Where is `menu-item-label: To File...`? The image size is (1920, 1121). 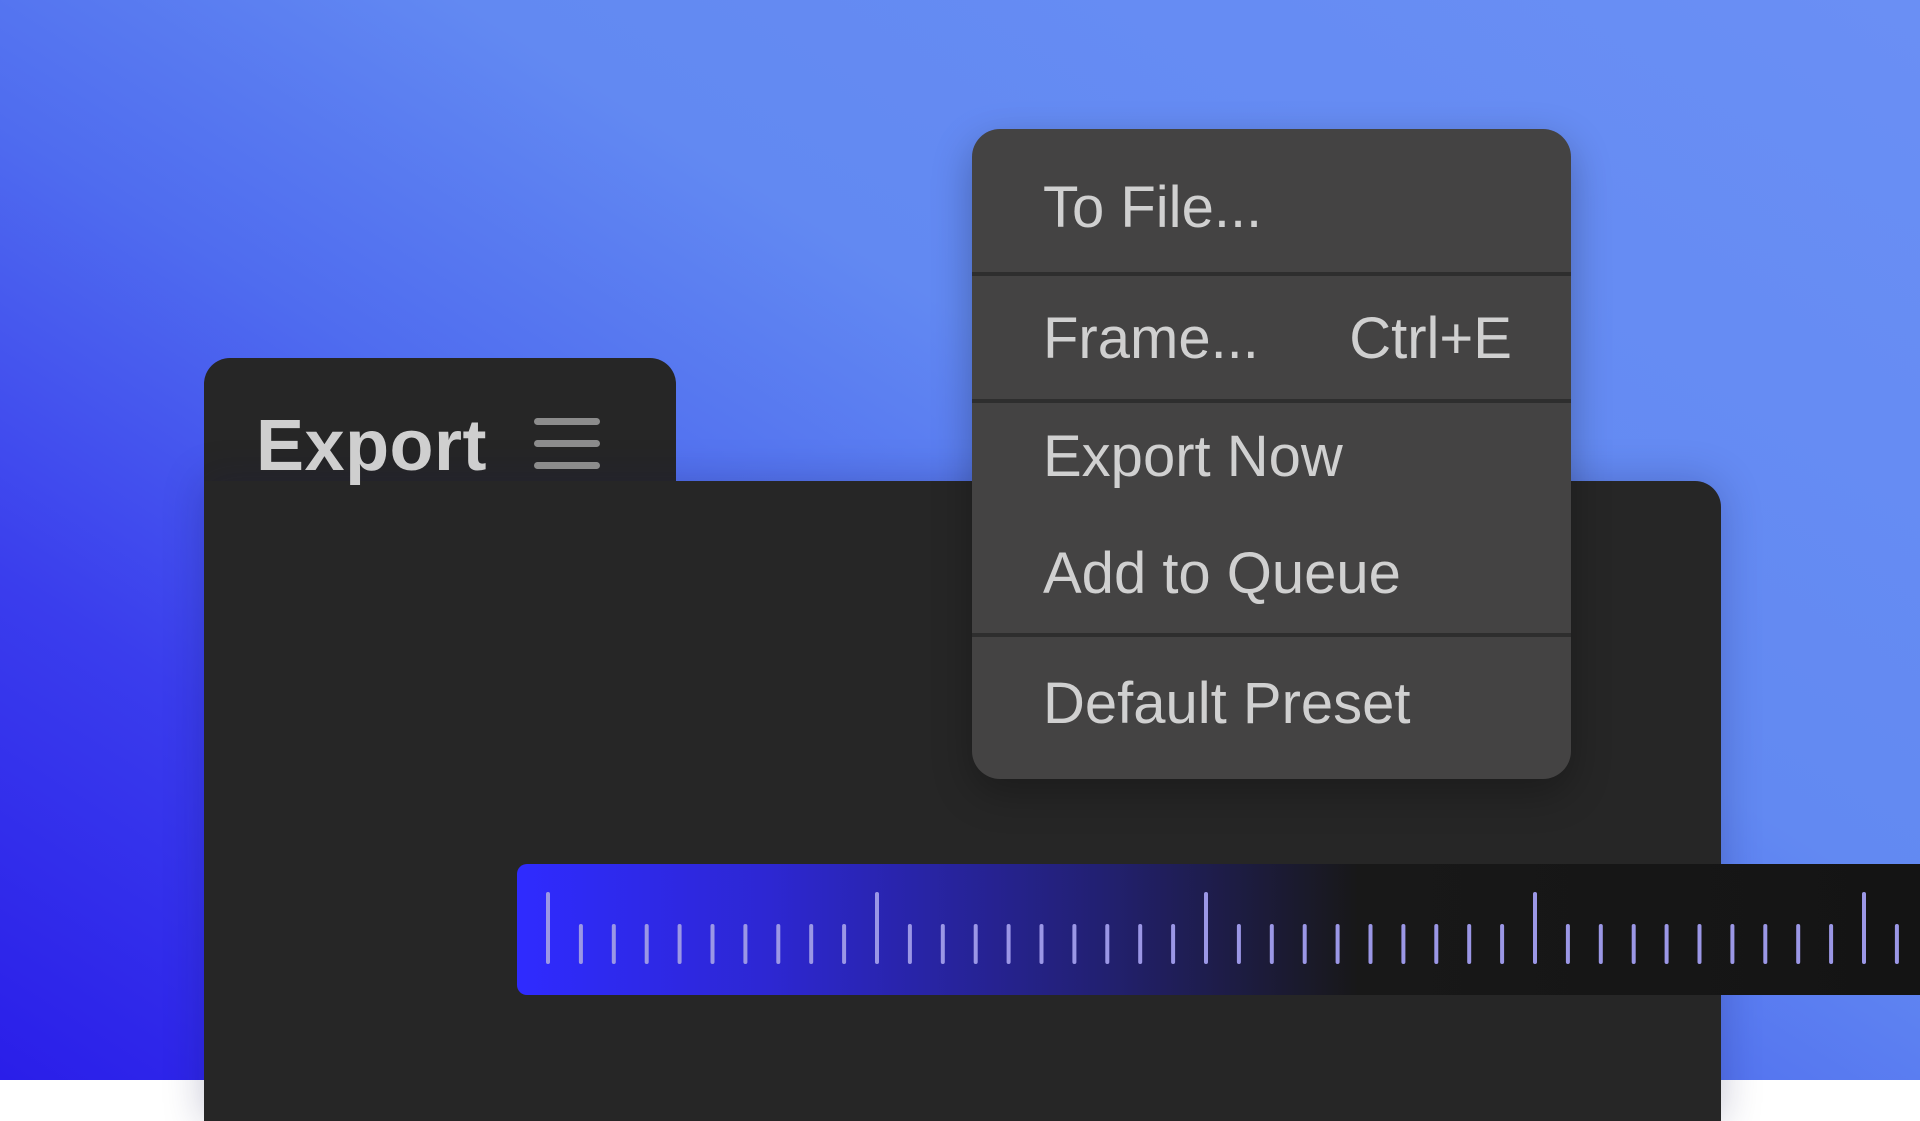 menu-item-label: To File... is located at coordinates (1153, 207).